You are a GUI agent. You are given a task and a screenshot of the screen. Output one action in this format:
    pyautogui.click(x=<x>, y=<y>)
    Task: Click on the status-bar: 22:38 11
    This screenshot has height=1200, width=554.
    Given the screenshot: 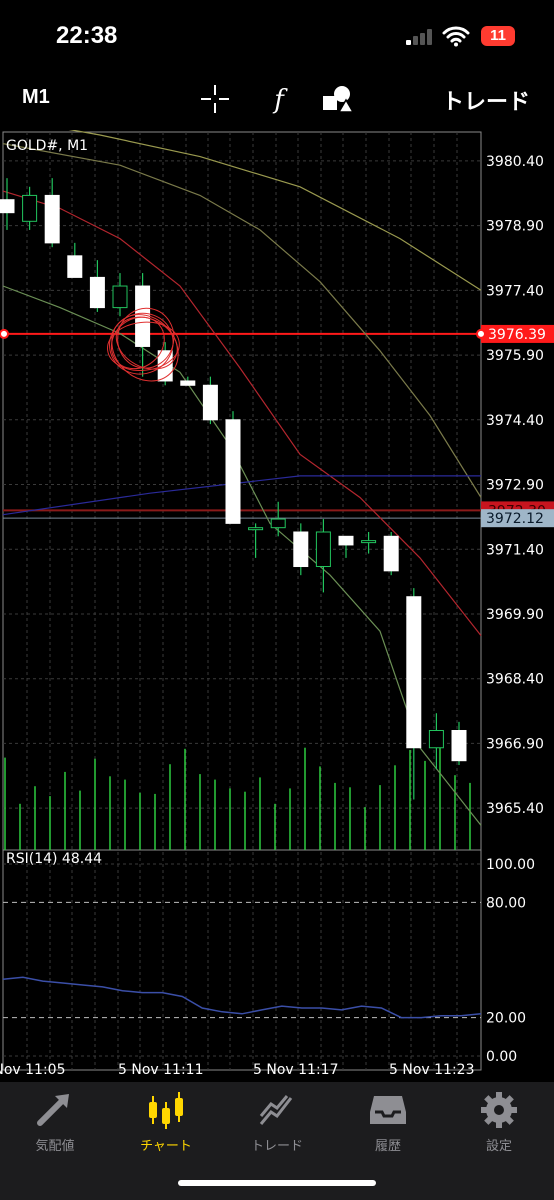 What is the action you would take?
    pyautogui.click(x=277, y=35)
    